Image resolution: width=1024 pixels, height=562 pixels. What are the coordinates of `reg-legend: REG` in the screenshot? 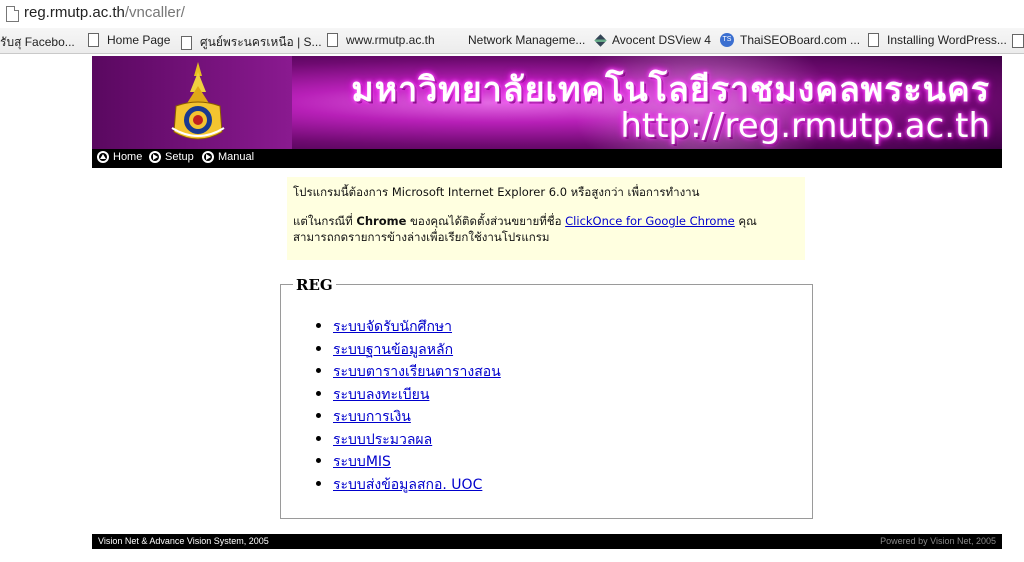 It's located at (314, 285).